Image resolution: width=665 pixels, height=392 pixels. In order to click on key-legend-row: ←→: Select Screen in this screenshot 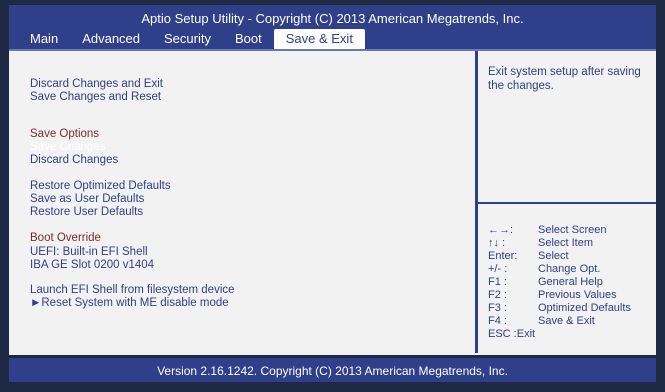, I will do `click(559, 230)`.